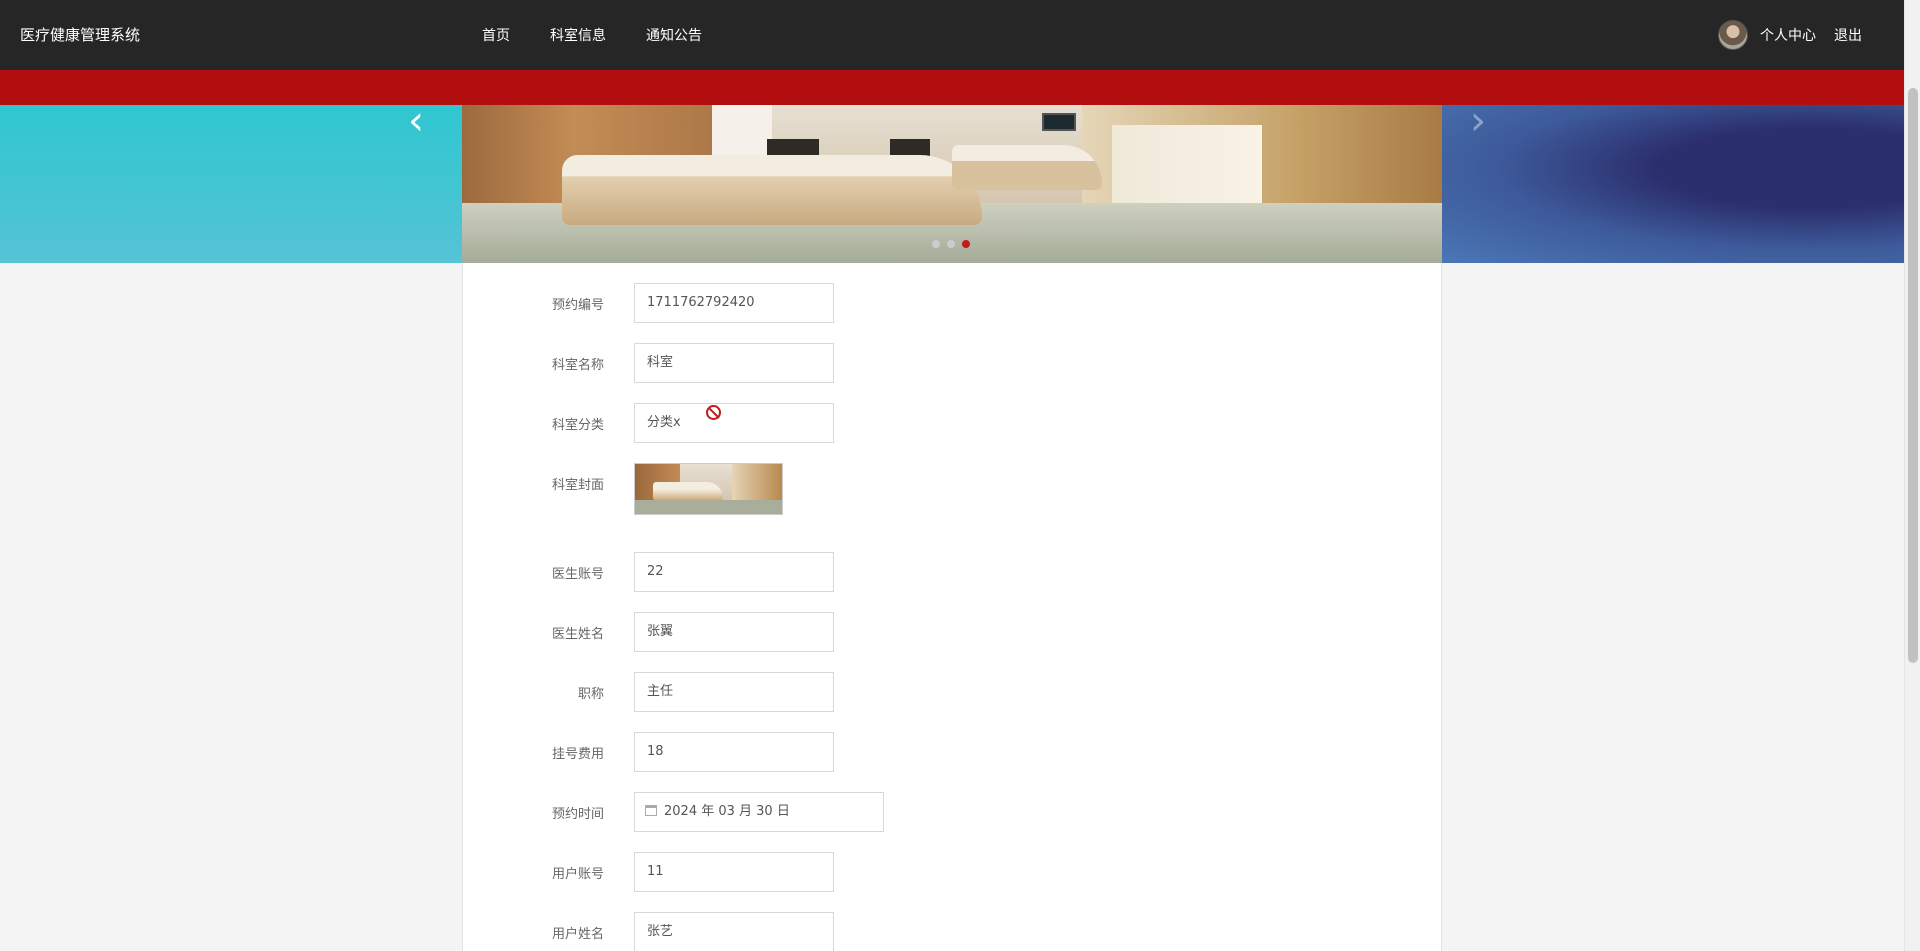 This screenshot has height=951, width=1920. I want to click on field-label: 科室分类, so click(577, 425).